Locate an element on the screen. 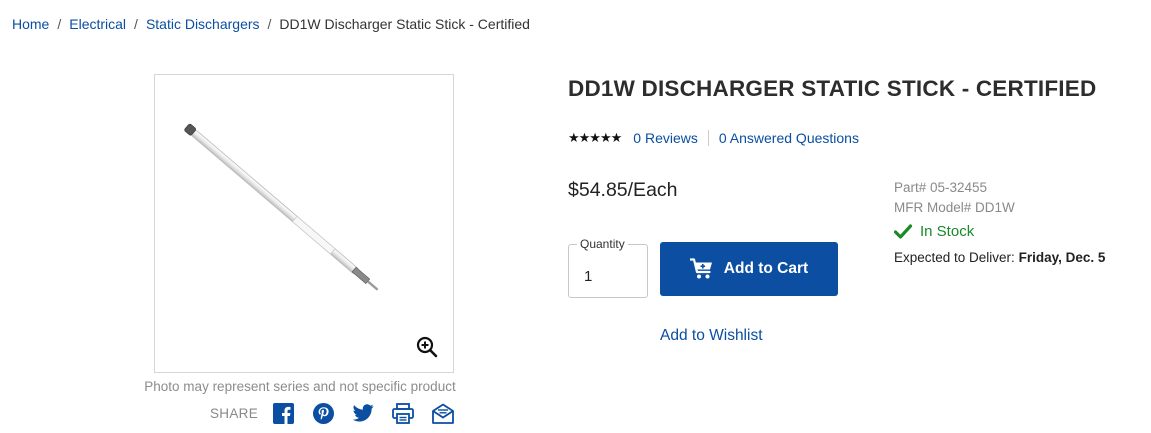 The image size is (1151, 433). deliver-date: Friday, Dec. 5 is located at coordinates (1062, 257).